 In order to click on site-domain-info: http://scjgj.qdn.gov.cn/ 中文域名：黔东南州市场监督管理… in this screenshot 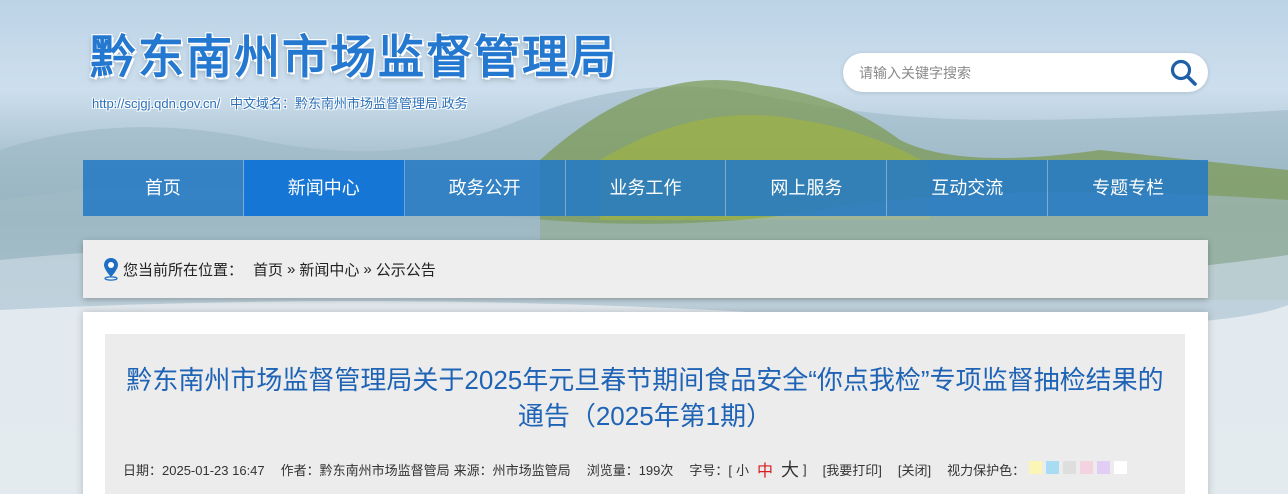, I will do `click(283, 102)`.